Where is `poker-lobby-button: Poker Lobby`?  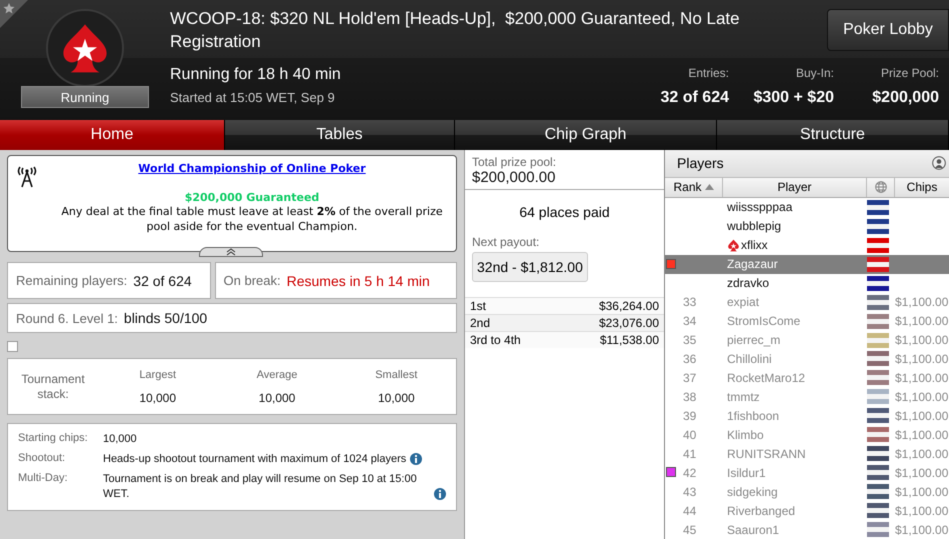
poker-lobby-button: Poker Lobby is located at coordinates (888, 30).